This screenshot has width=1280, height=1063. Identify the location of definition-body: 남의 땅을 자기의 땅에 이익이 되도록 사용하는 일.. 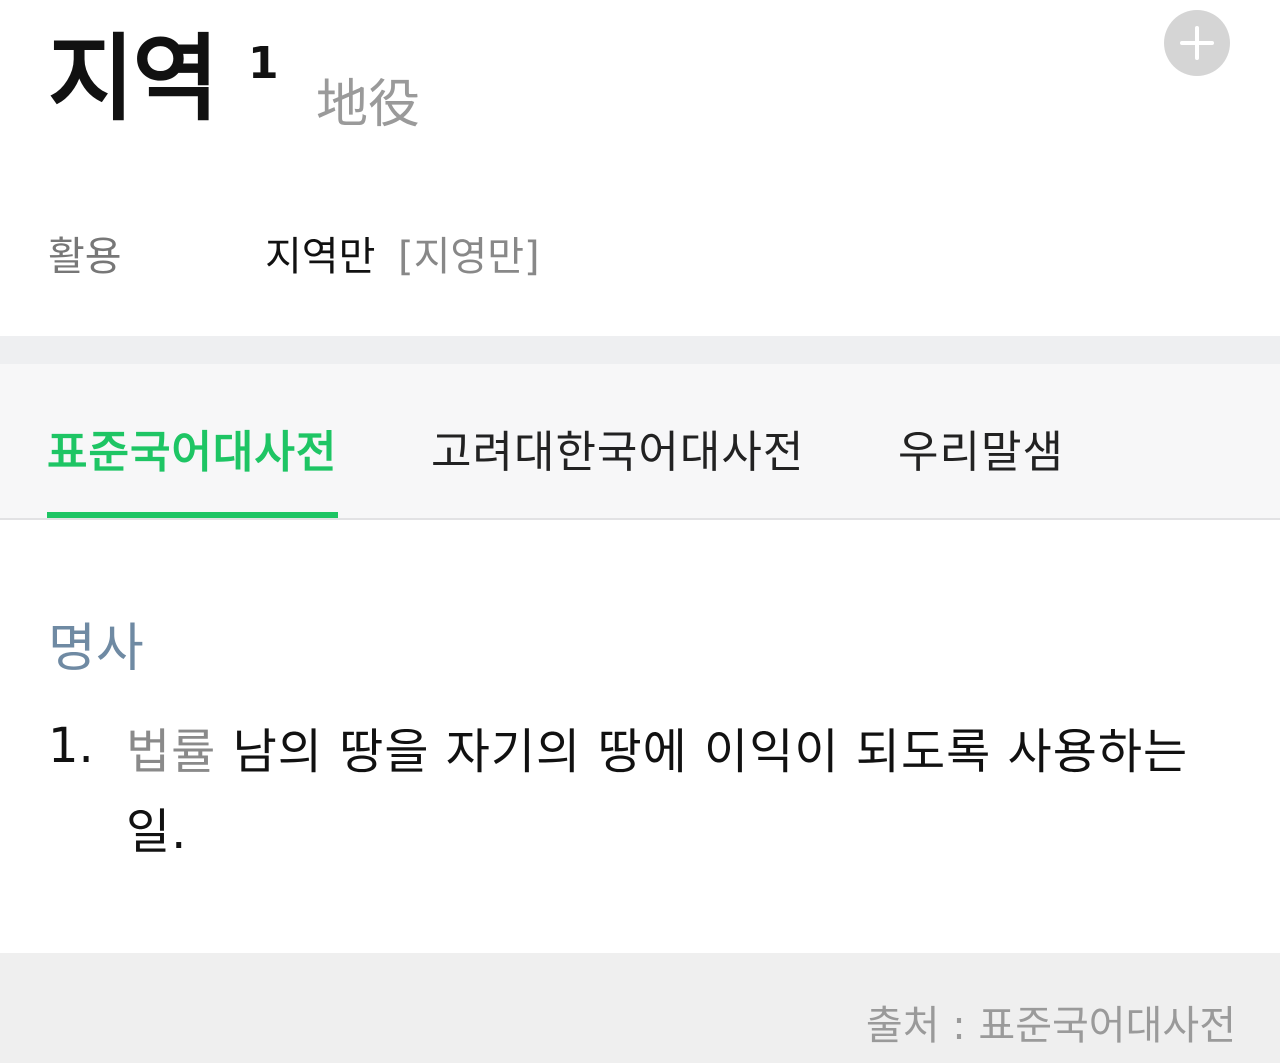
(657, 792).